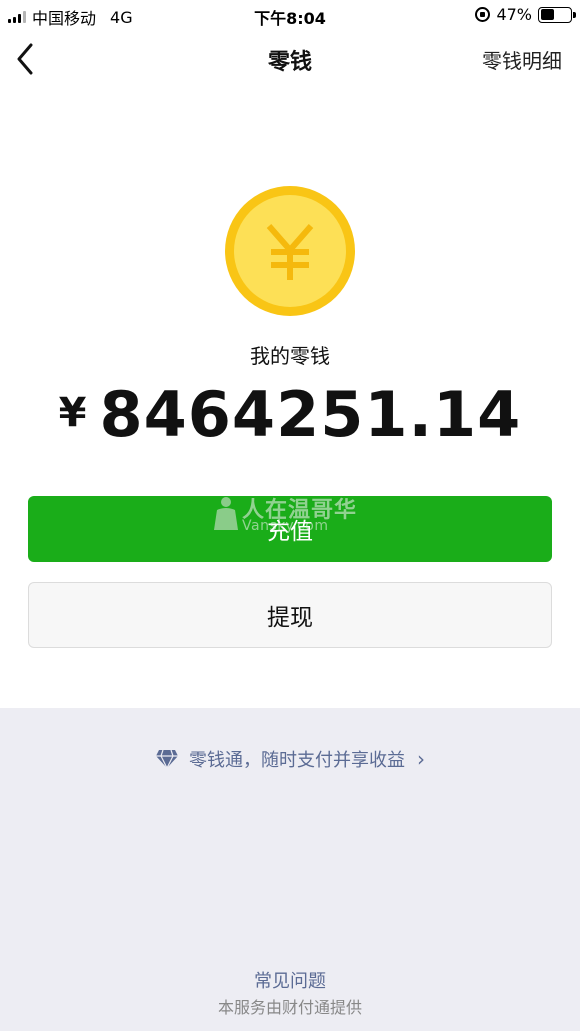 The height and width of the screenshot is (1031, 580). I want to click on chevron-right-icon: ›, so click(421, 759).